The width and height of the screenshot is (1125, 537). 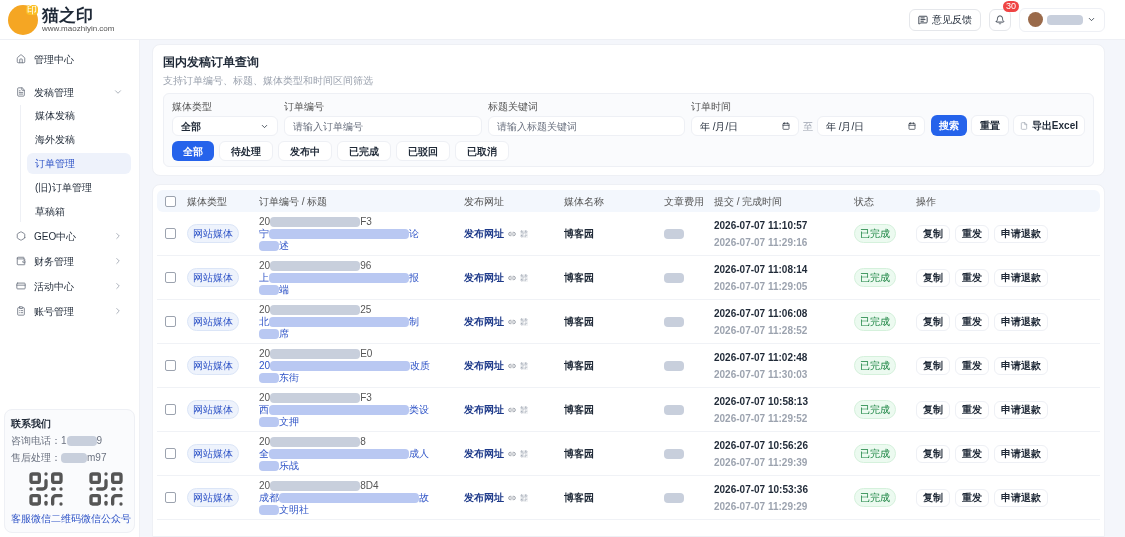 I want to click on avatar, so click(x=1035, y=19).